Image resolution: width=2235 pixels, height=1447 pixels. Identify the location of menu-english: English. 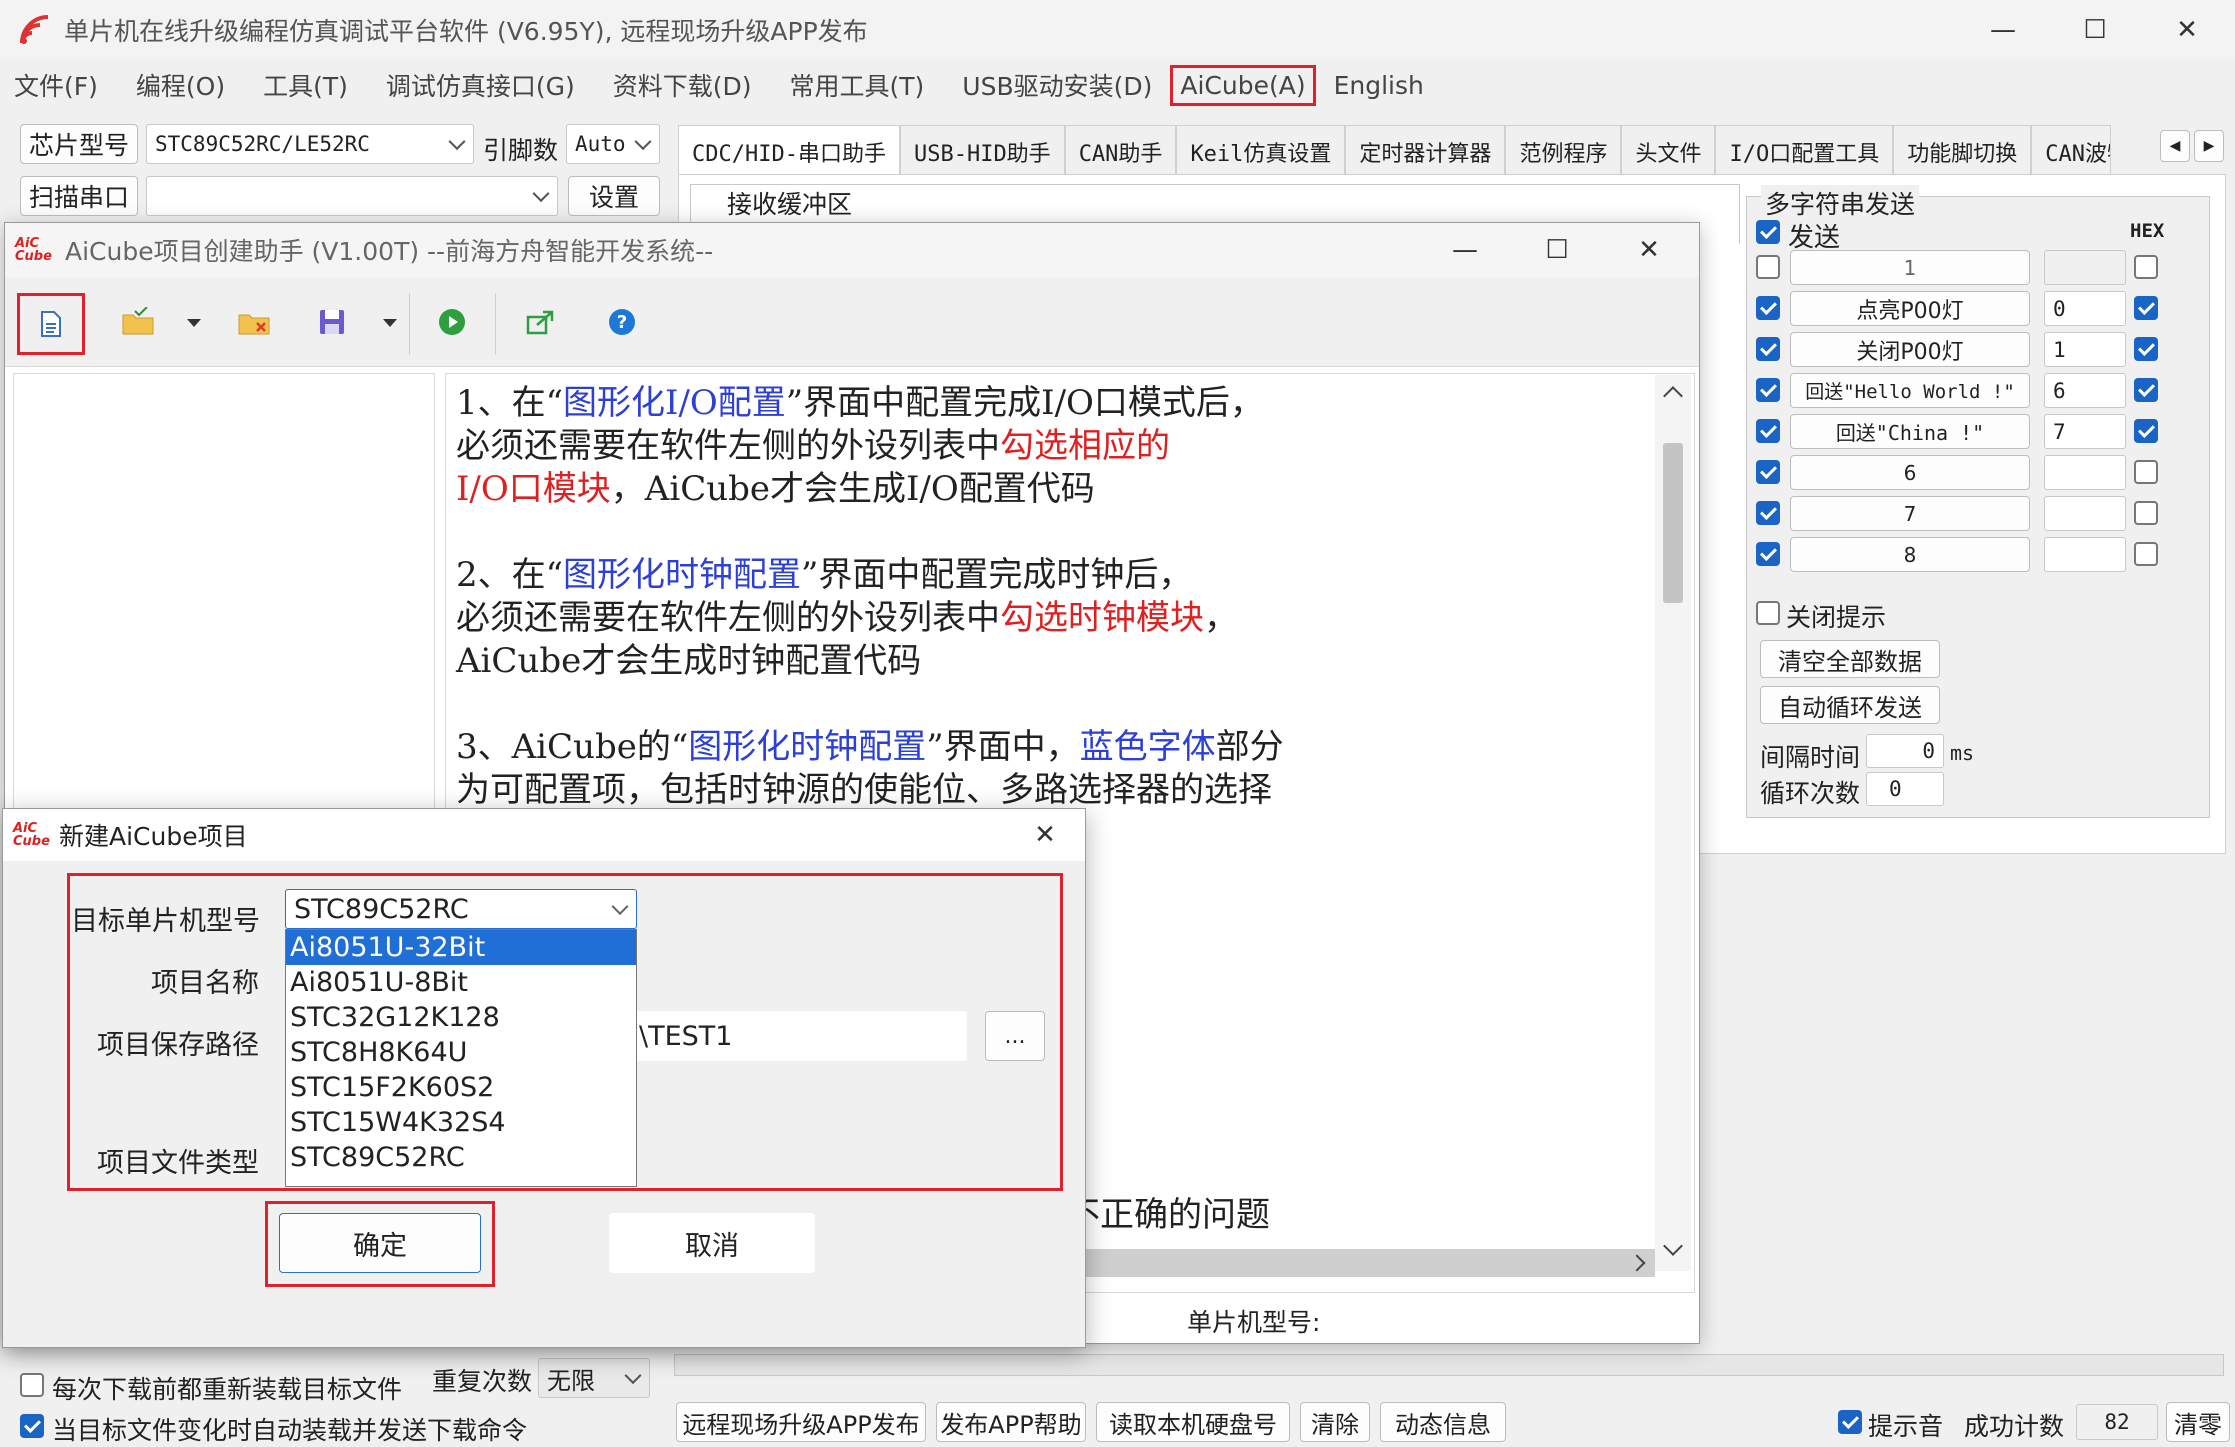
(1379, 85).